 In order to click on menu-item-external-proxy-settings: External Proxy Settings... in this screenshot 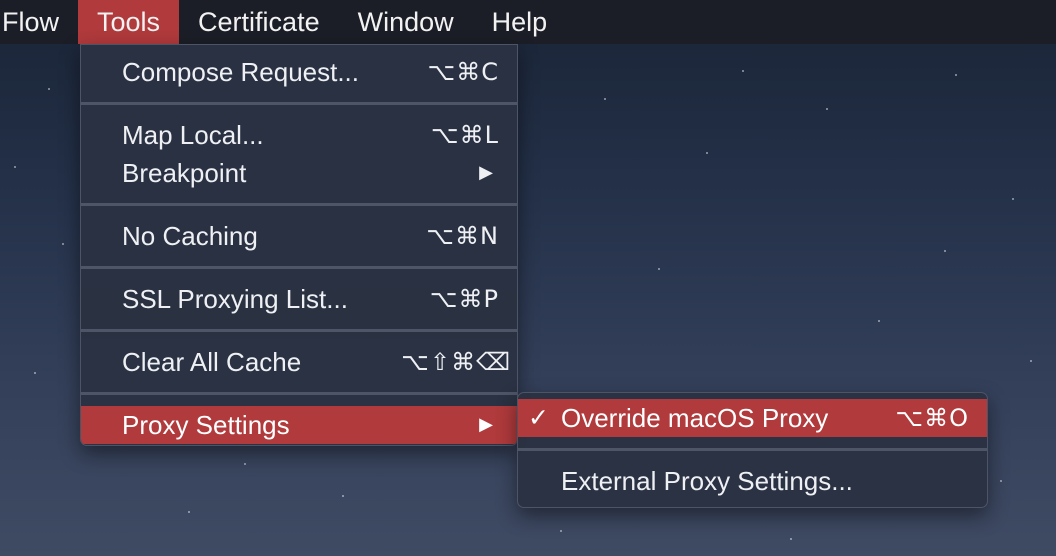, I will do `click(752, 481)`.